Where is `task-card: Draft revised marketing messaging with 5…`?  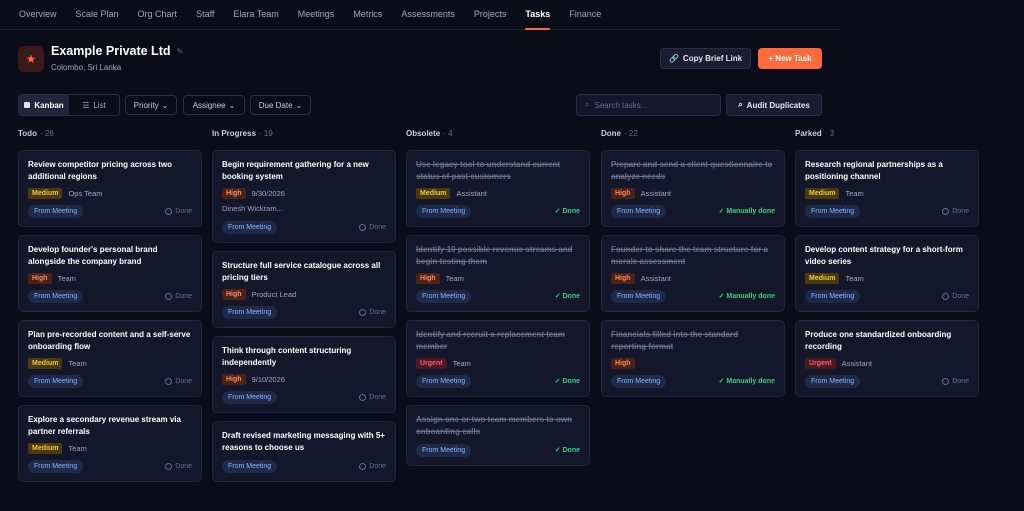
task-card: Draft revised marketing messaging with 5… is located at coordinates (304, 451).